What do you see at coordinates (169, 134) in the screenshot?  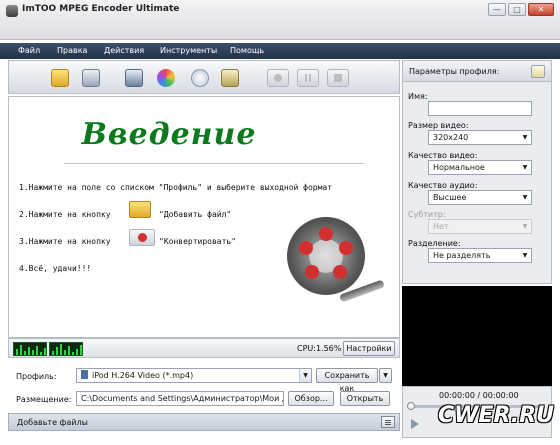 I see `intro-heading: Введение` at bounding box center [169, 134].